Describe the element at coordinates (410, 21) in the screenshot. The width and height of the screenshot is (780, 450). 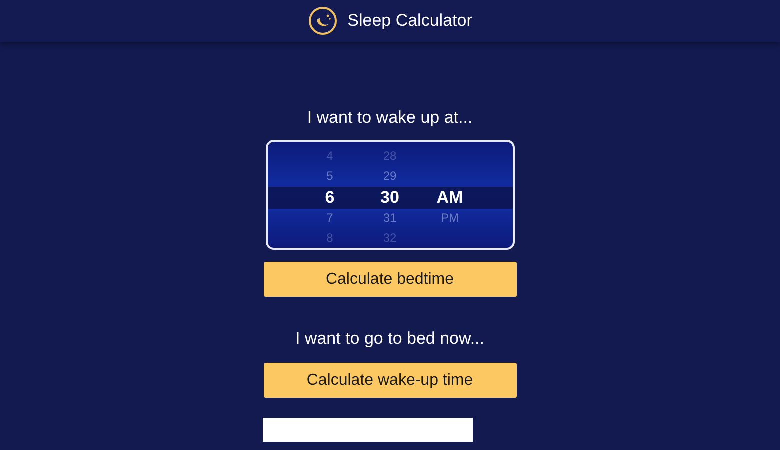
I see `app-title: Sleep Calculator` at that location.